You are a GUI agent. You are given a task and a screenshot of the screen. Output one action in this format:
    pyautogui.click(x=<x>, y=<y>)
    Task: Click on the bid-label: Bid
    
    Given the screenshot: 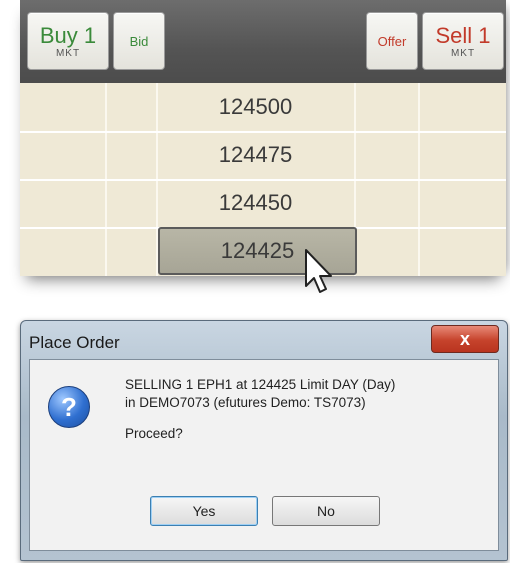 What is the action you would take?
    pyautogui.click(x=139, y=41)
    